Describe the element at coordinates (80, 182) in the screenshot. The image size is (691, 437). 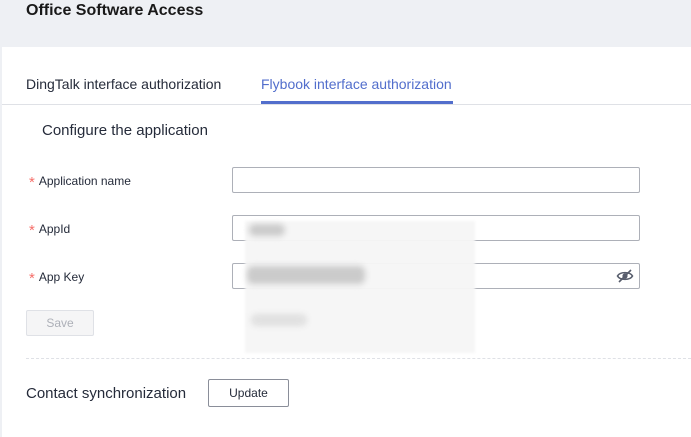
I see `application-name-label: * Application name` at that location.